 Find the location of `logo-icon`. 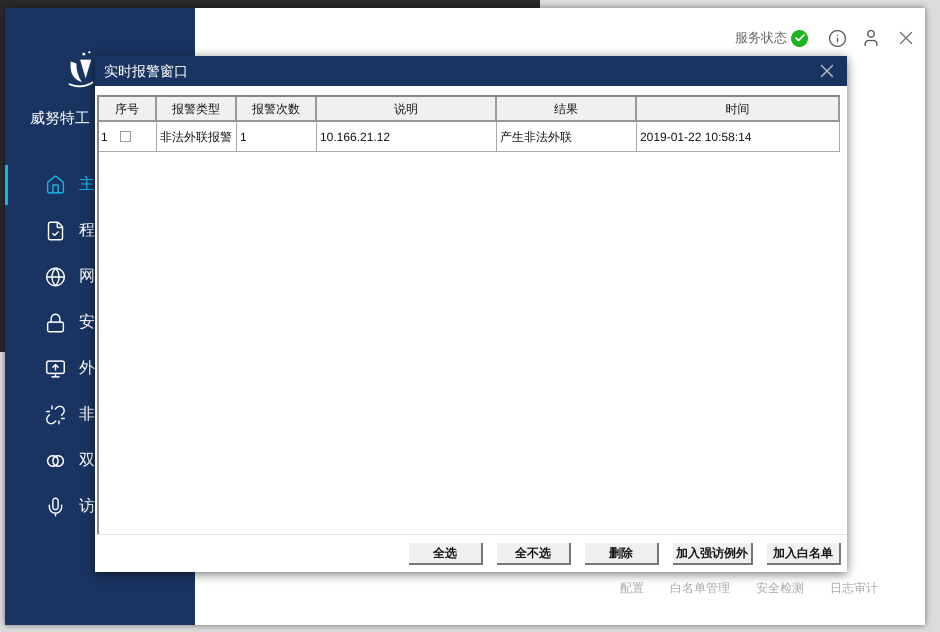

logo-icon is located at coordinates (81, 69).